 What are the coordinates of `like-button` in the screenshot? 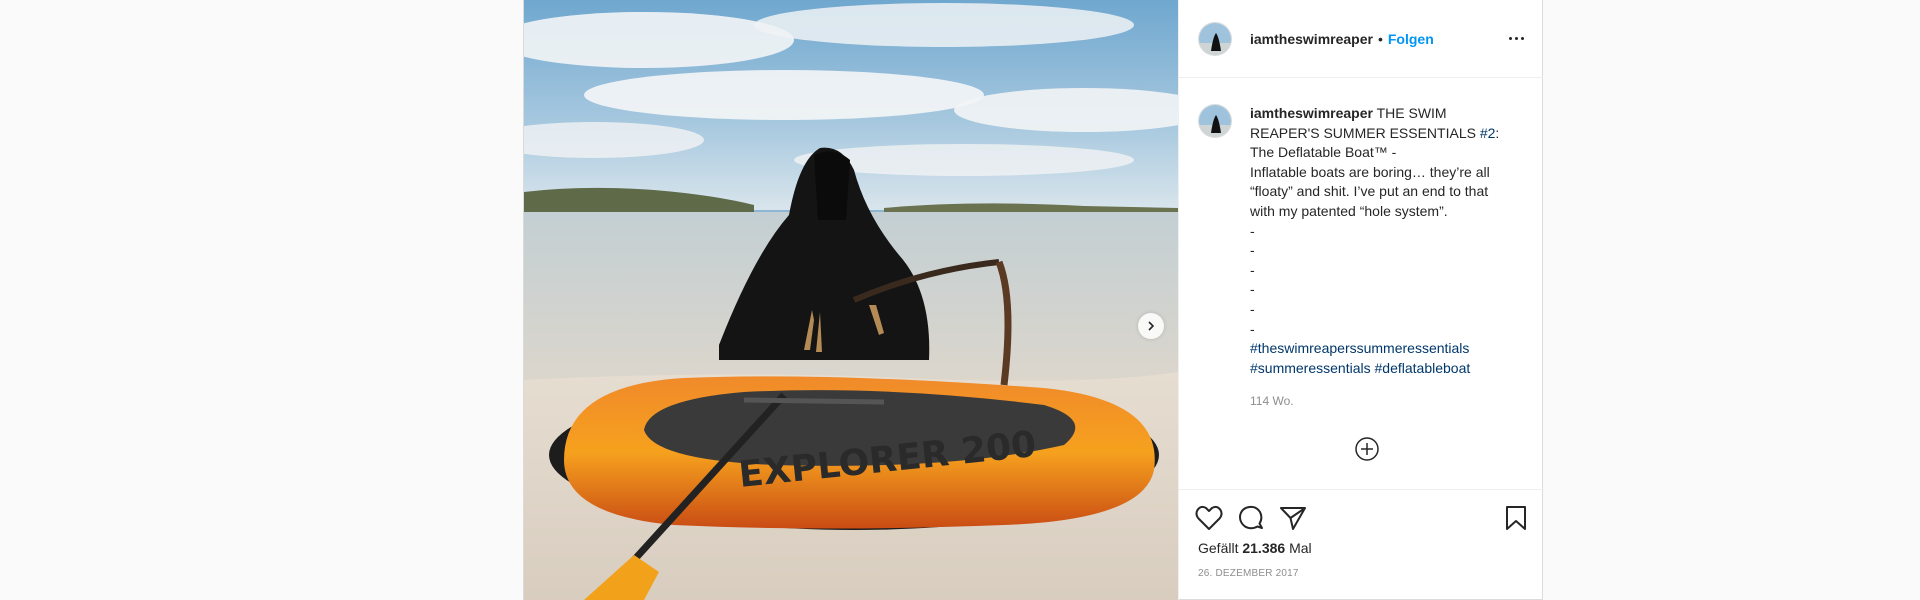 It's located at (1209, 518).